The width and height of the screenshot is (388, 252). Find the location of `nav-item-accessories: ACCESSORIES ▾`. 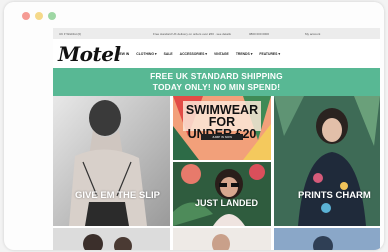

nav-item-accessories: ACCESSORIES ▾ is located at coordinates (193, 54).